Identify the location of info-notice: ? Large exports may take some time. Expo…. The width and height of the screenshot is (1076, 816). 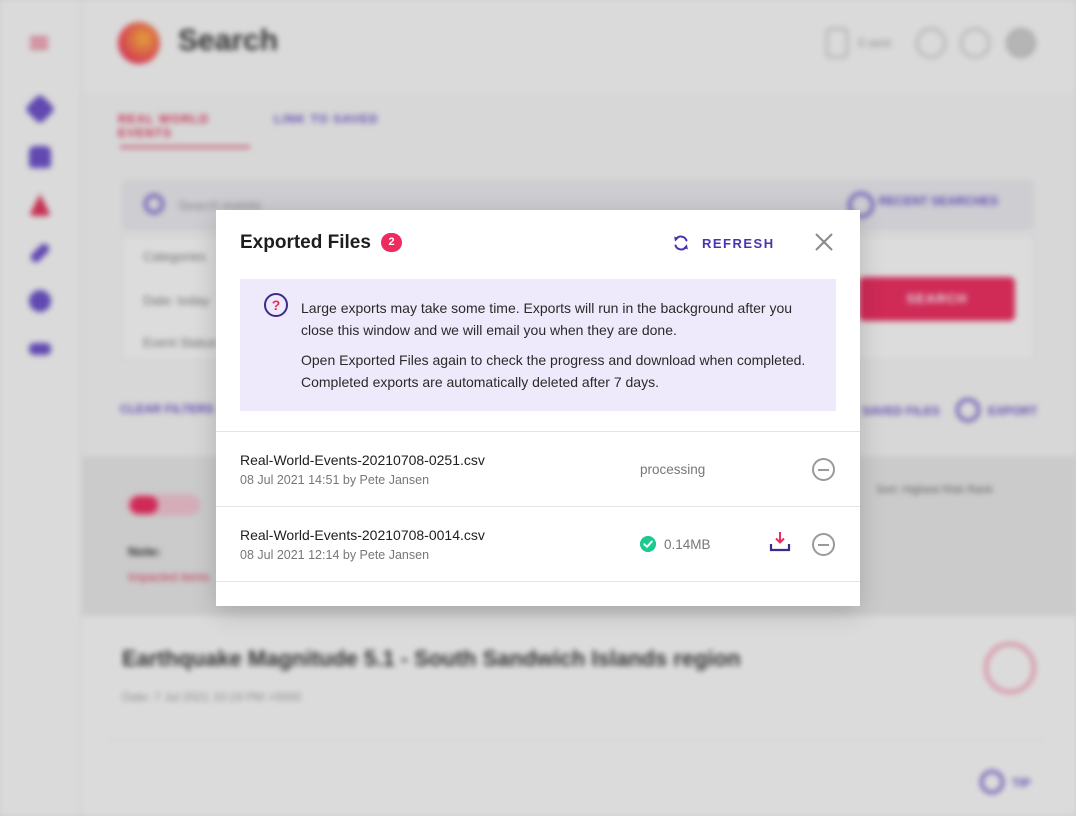
(538, 345).